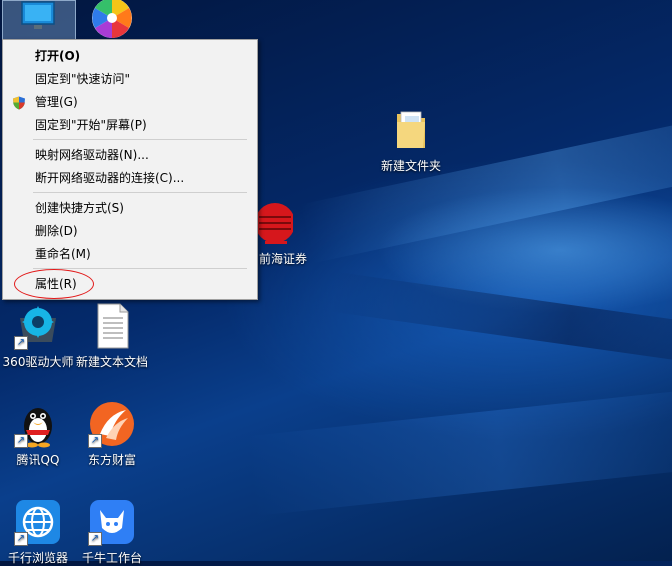 This screenshot has height=566, width=672. I want to click on eastmoney-icon: ↗, so click(112, 424).